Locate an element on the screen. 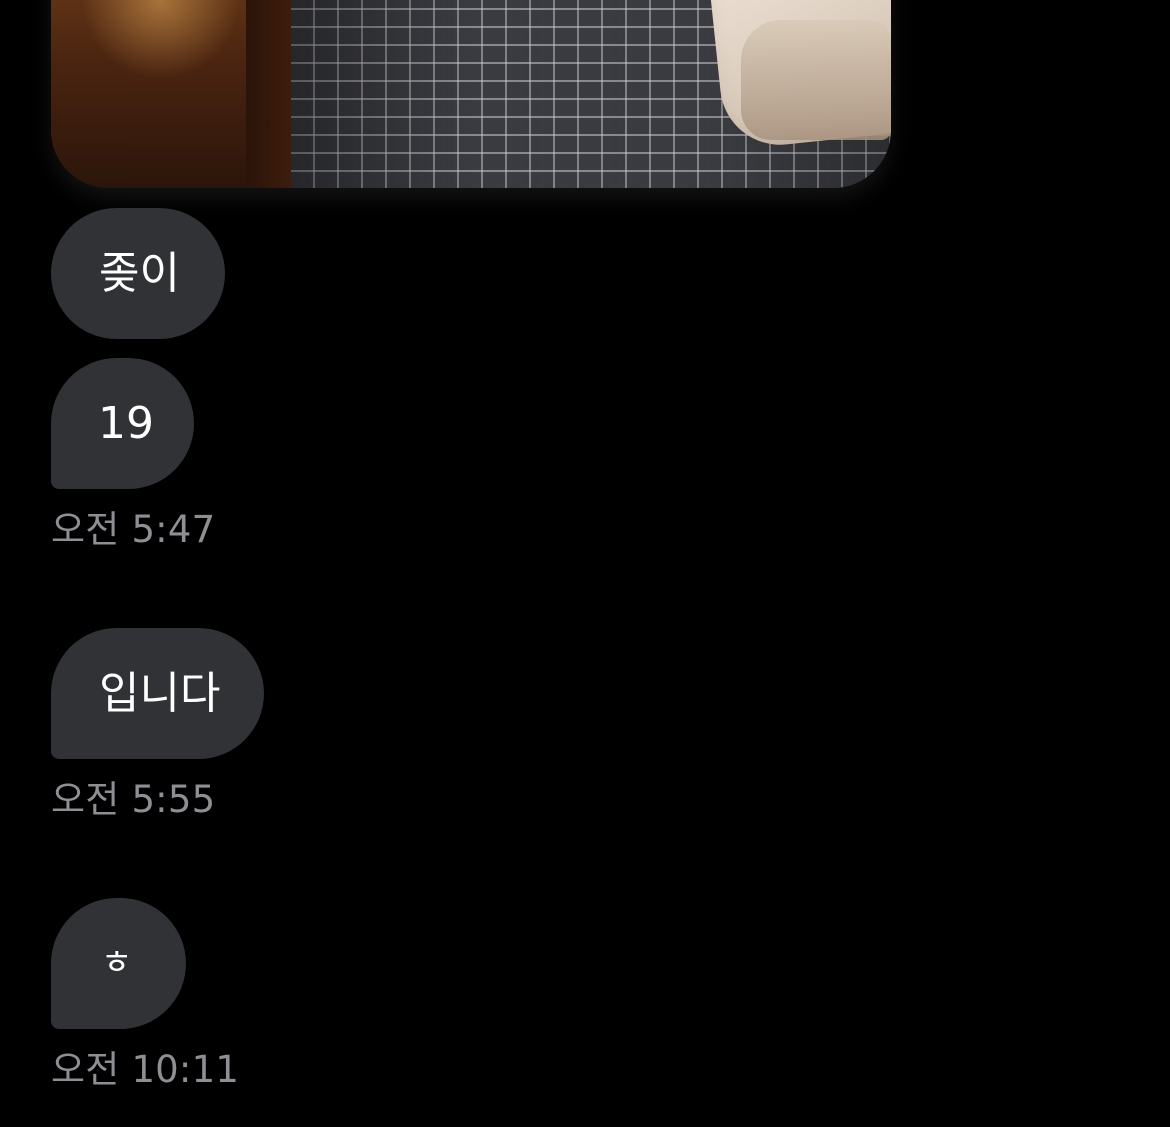 The width and height of the screenshot is (1170, 1127). message-text: 입니다 is located at coordinates (160, 693).